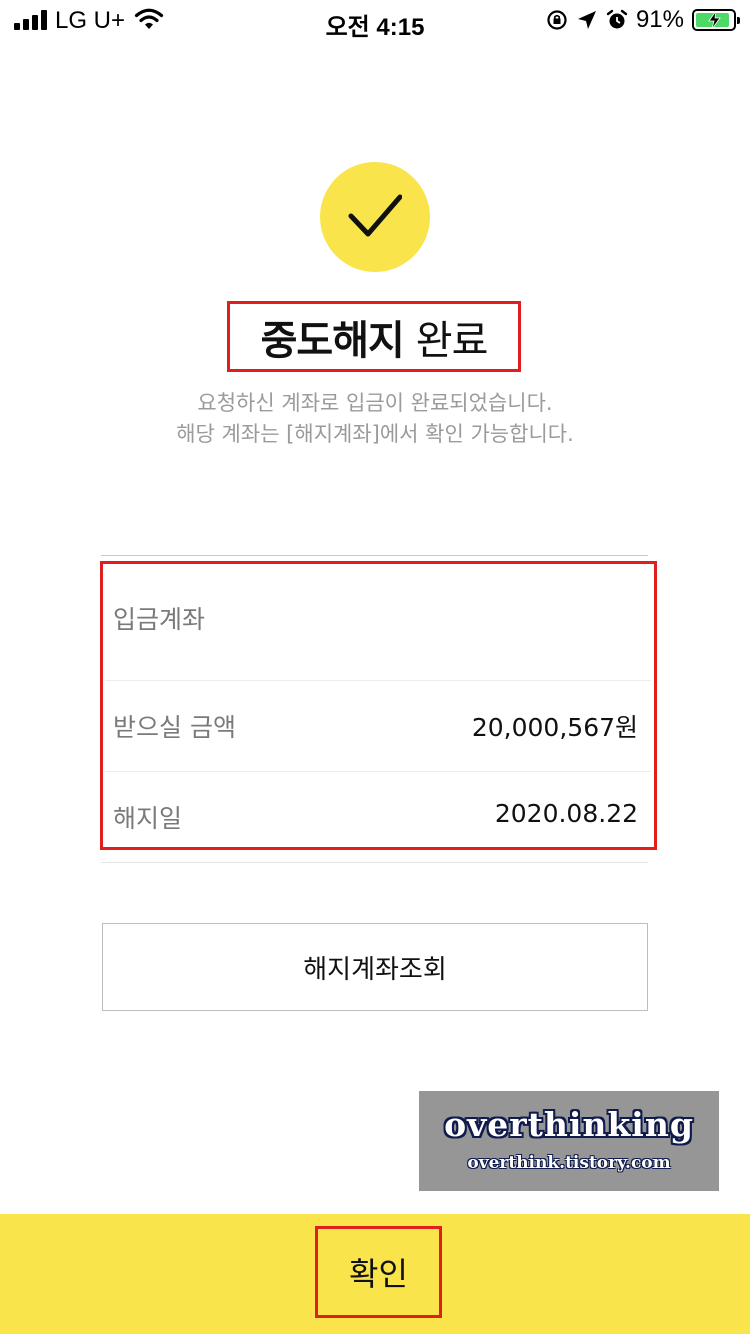 Image resolution: width=750 pixels, height=1334 pixels. I want to click on page-title: 중도해지 완료, so click(374, 336).